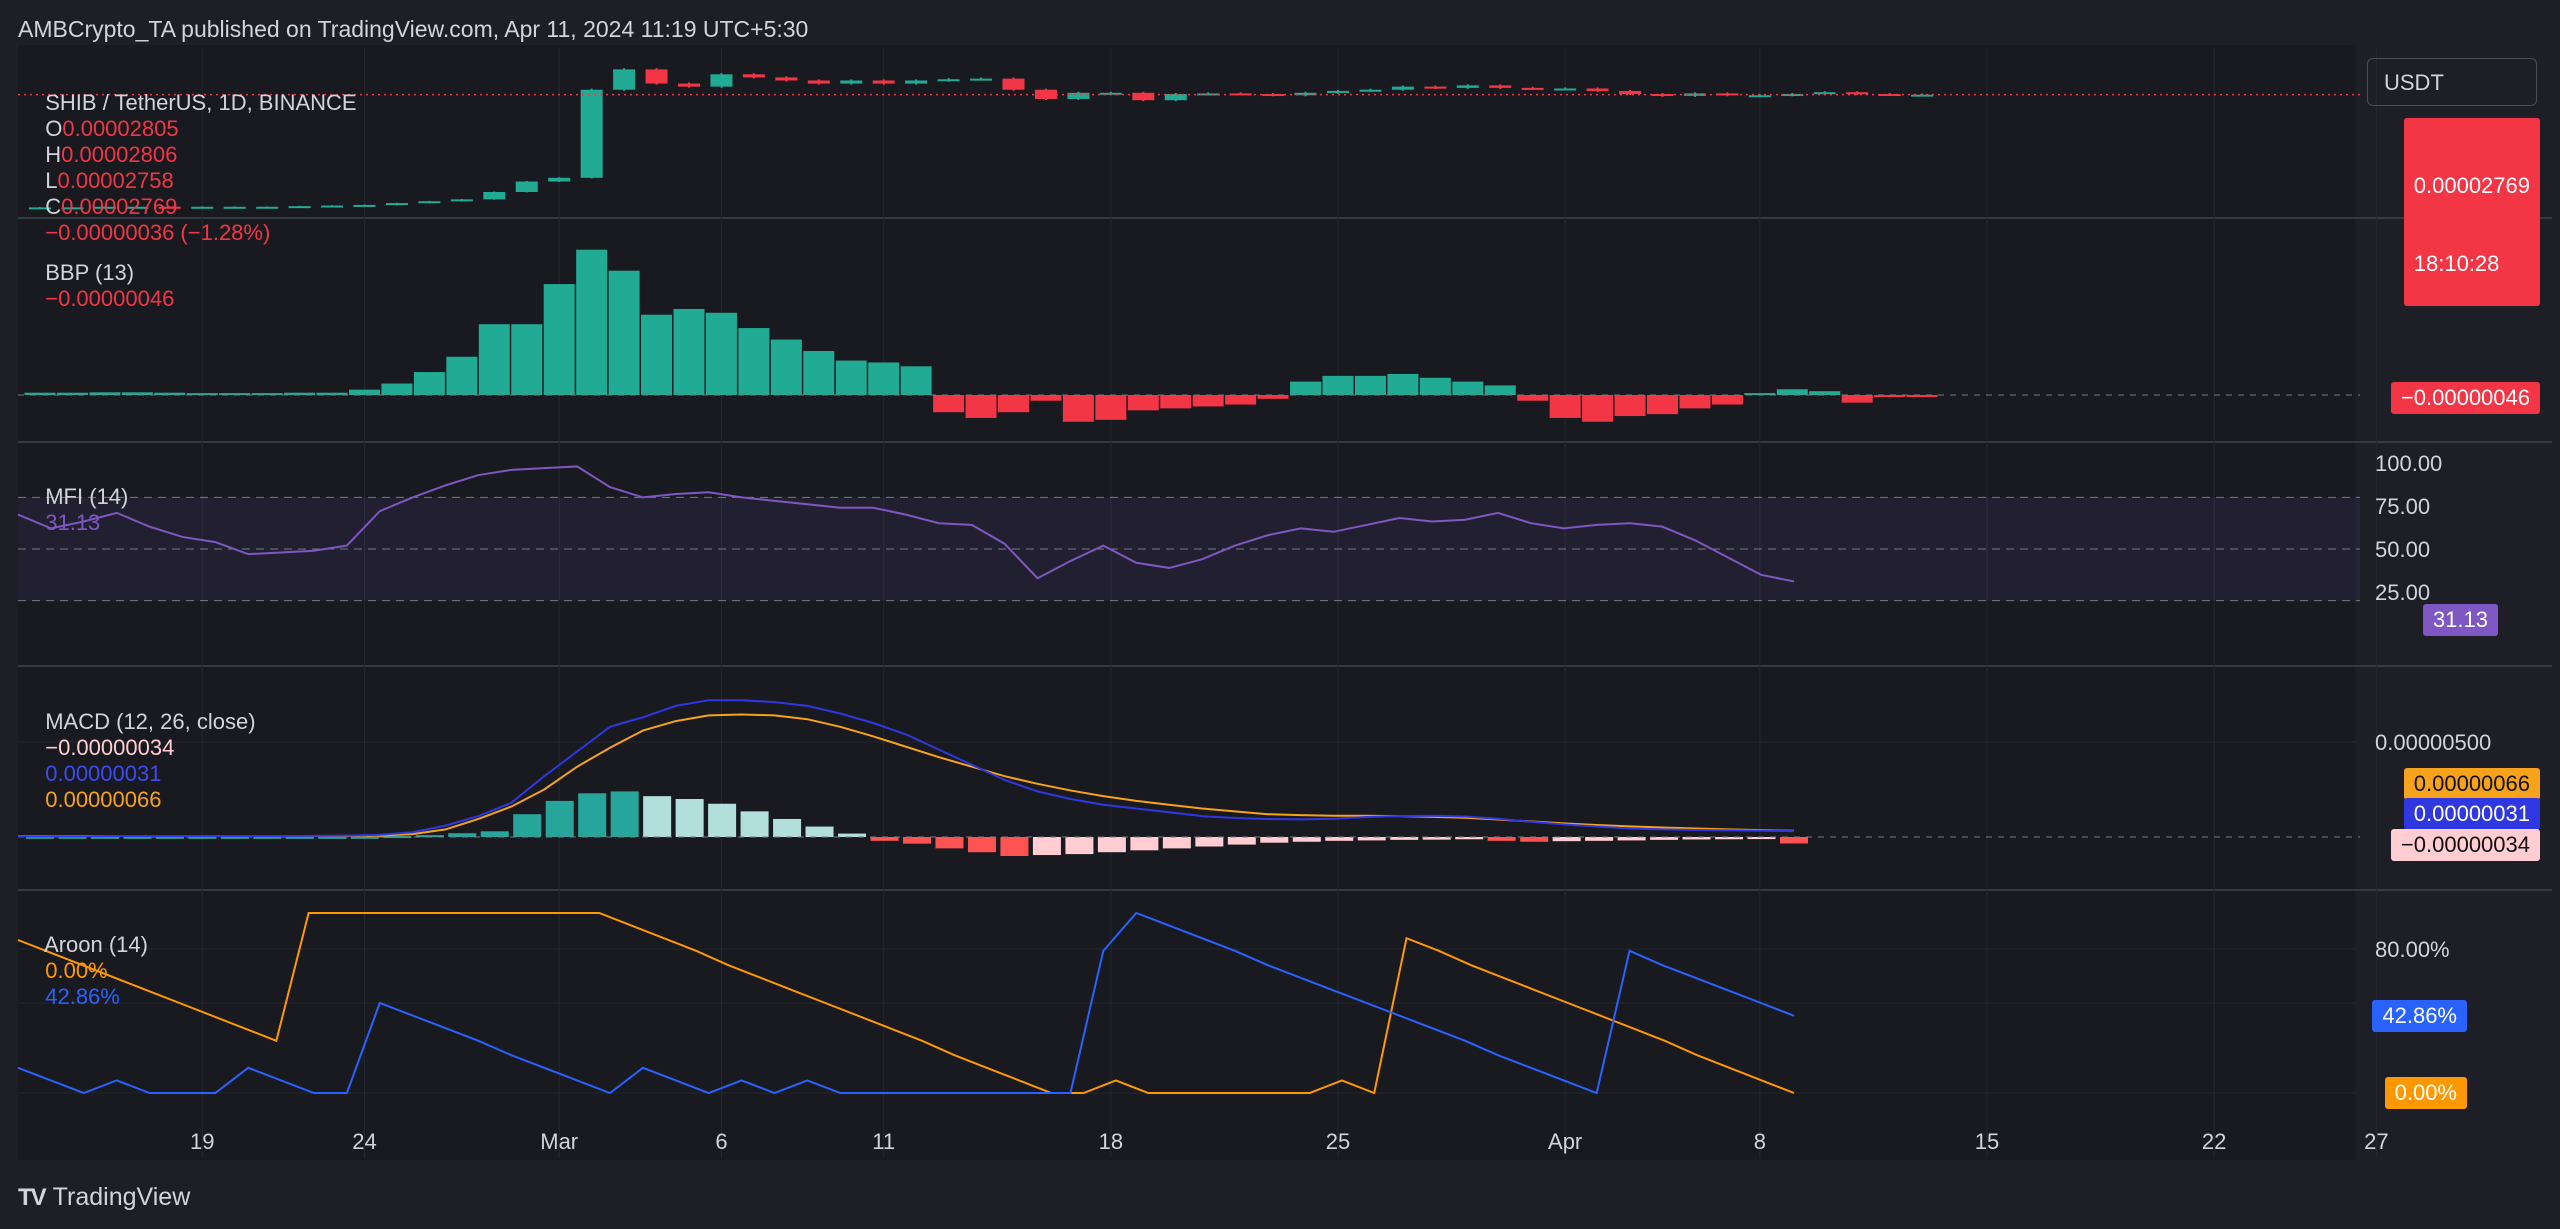  What do you see at coordinates (2408, 463) in the screenshot?
I see `mfi-axis-label: 100.00` at bounding box center [2408, 463].